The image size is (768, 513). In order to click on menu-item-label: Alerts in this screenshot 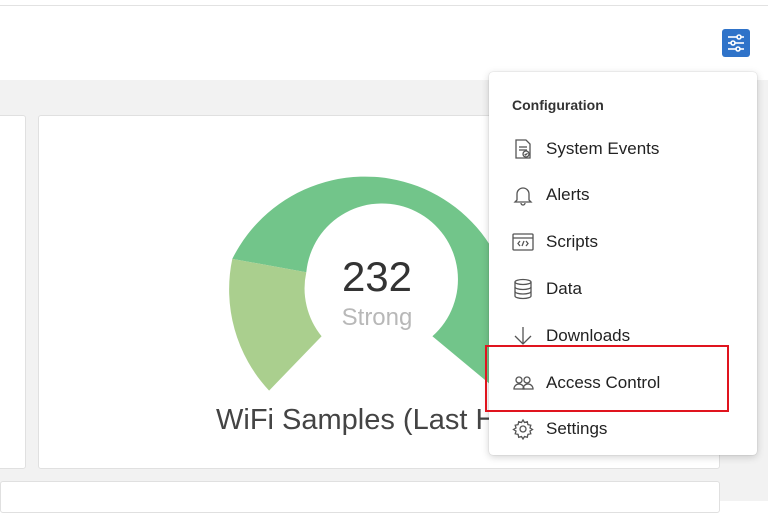, I will do `click(568, 194)`.